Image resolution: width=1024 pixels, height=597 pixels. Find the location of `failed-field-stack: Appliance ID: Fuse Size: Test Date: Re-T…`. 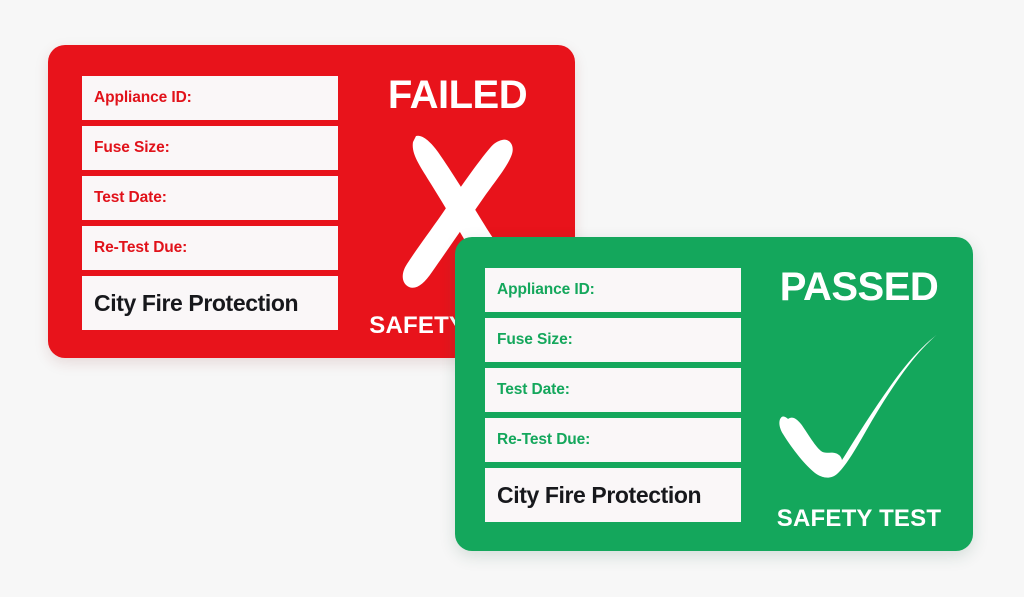

failed-field-stack: Appliance ID: Fuse Size: Test Date: Re-T… is located at coordinates (210, 203).